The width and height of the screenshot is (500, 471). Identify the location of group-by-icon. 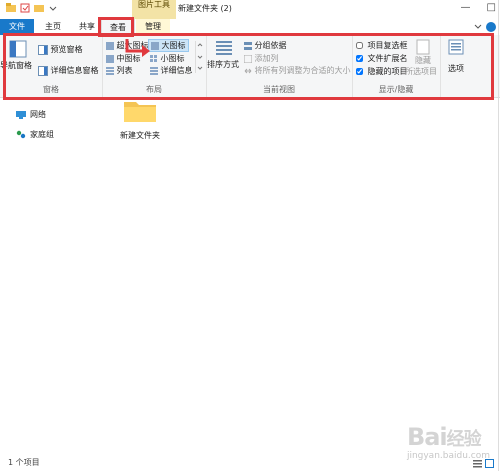
(248, 45).